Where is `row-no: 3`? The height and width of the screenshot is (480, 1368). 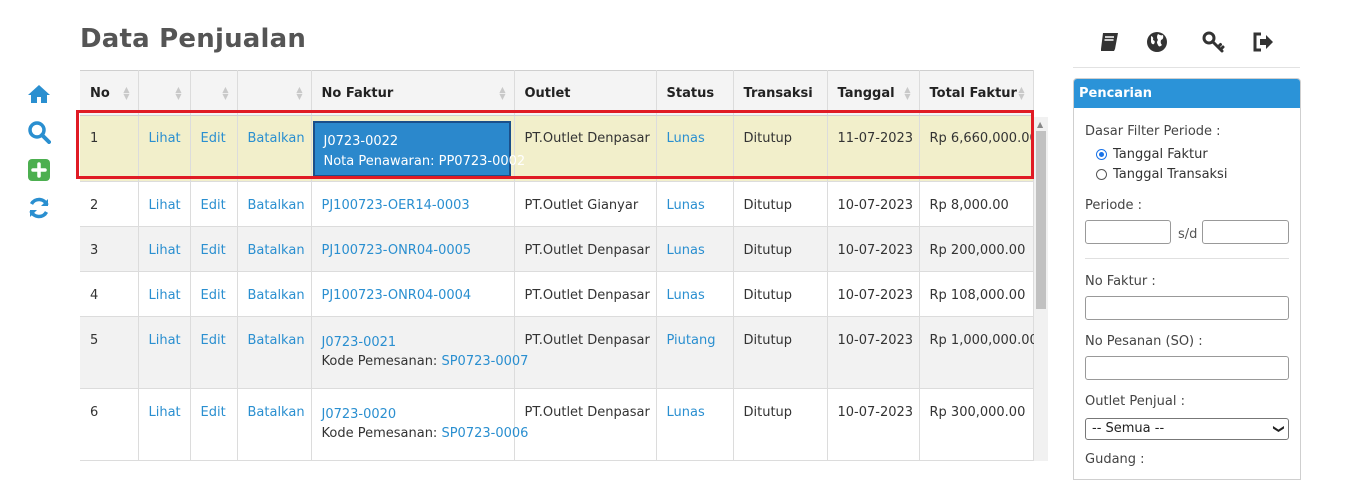 row-no: 3 is located at coordinates (109, 249).